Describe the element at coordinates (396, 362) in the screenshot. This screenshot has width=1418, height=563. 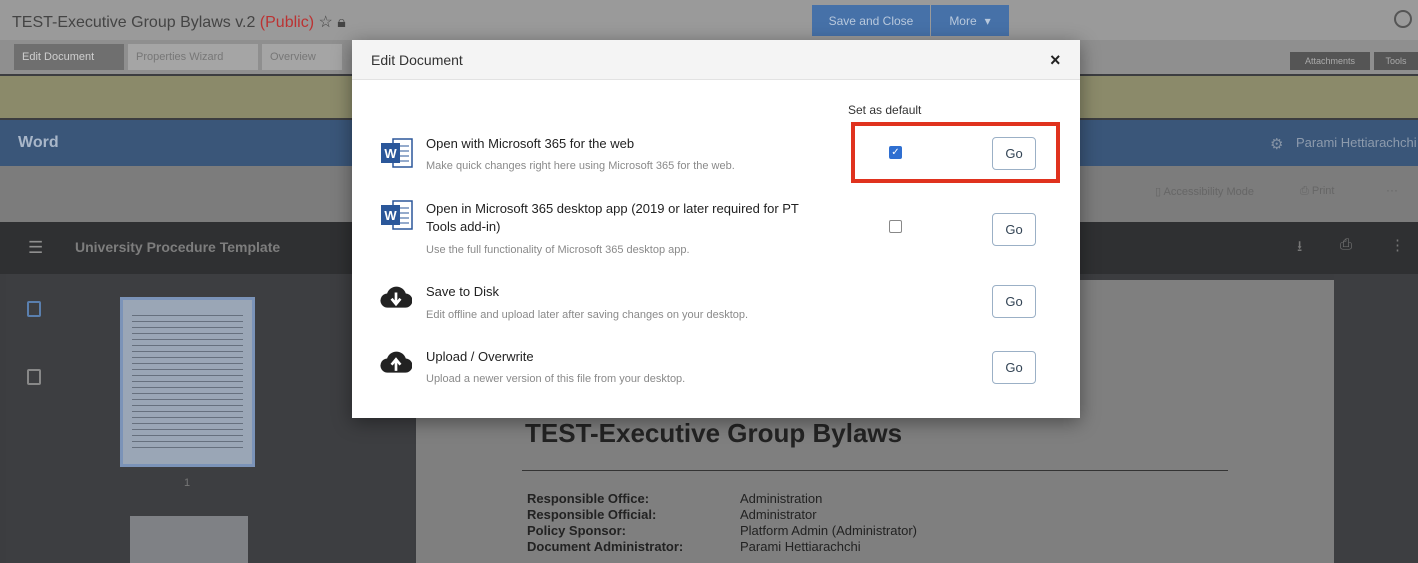
I see `cloud-upload-icon` at that location.